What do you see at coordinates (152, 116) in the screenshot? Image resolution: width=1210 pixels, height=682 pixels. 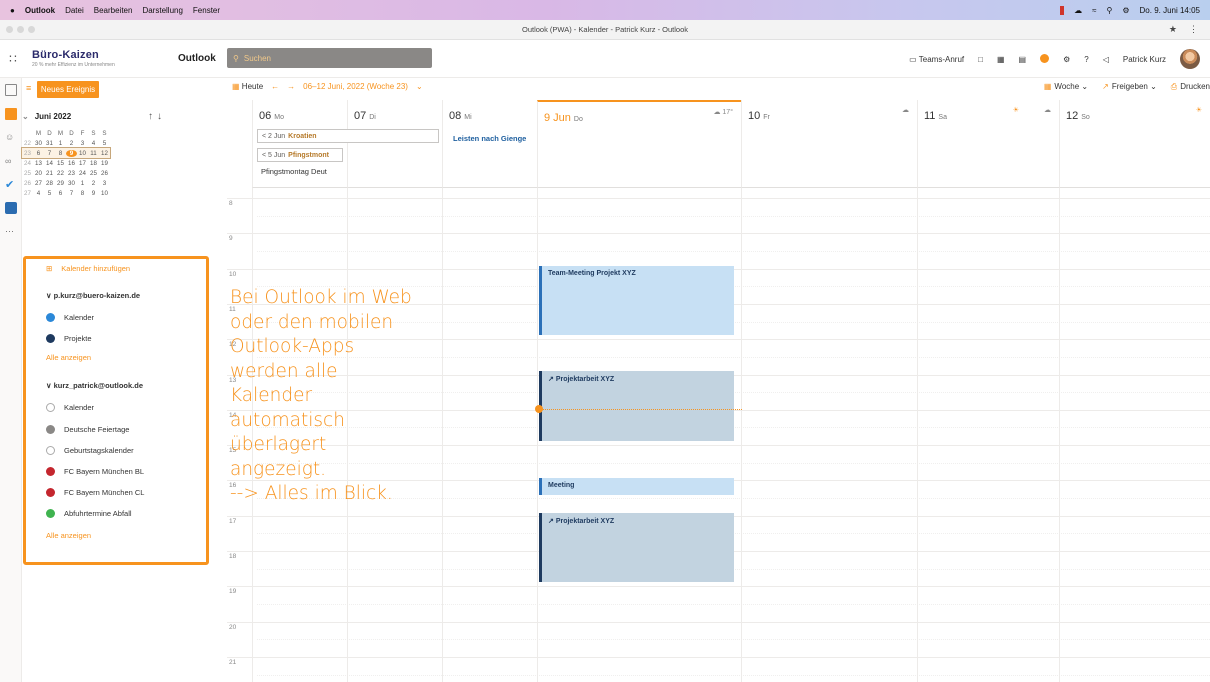 I see `up-arrow-icon: ↑` at bounding box center [152, 116].